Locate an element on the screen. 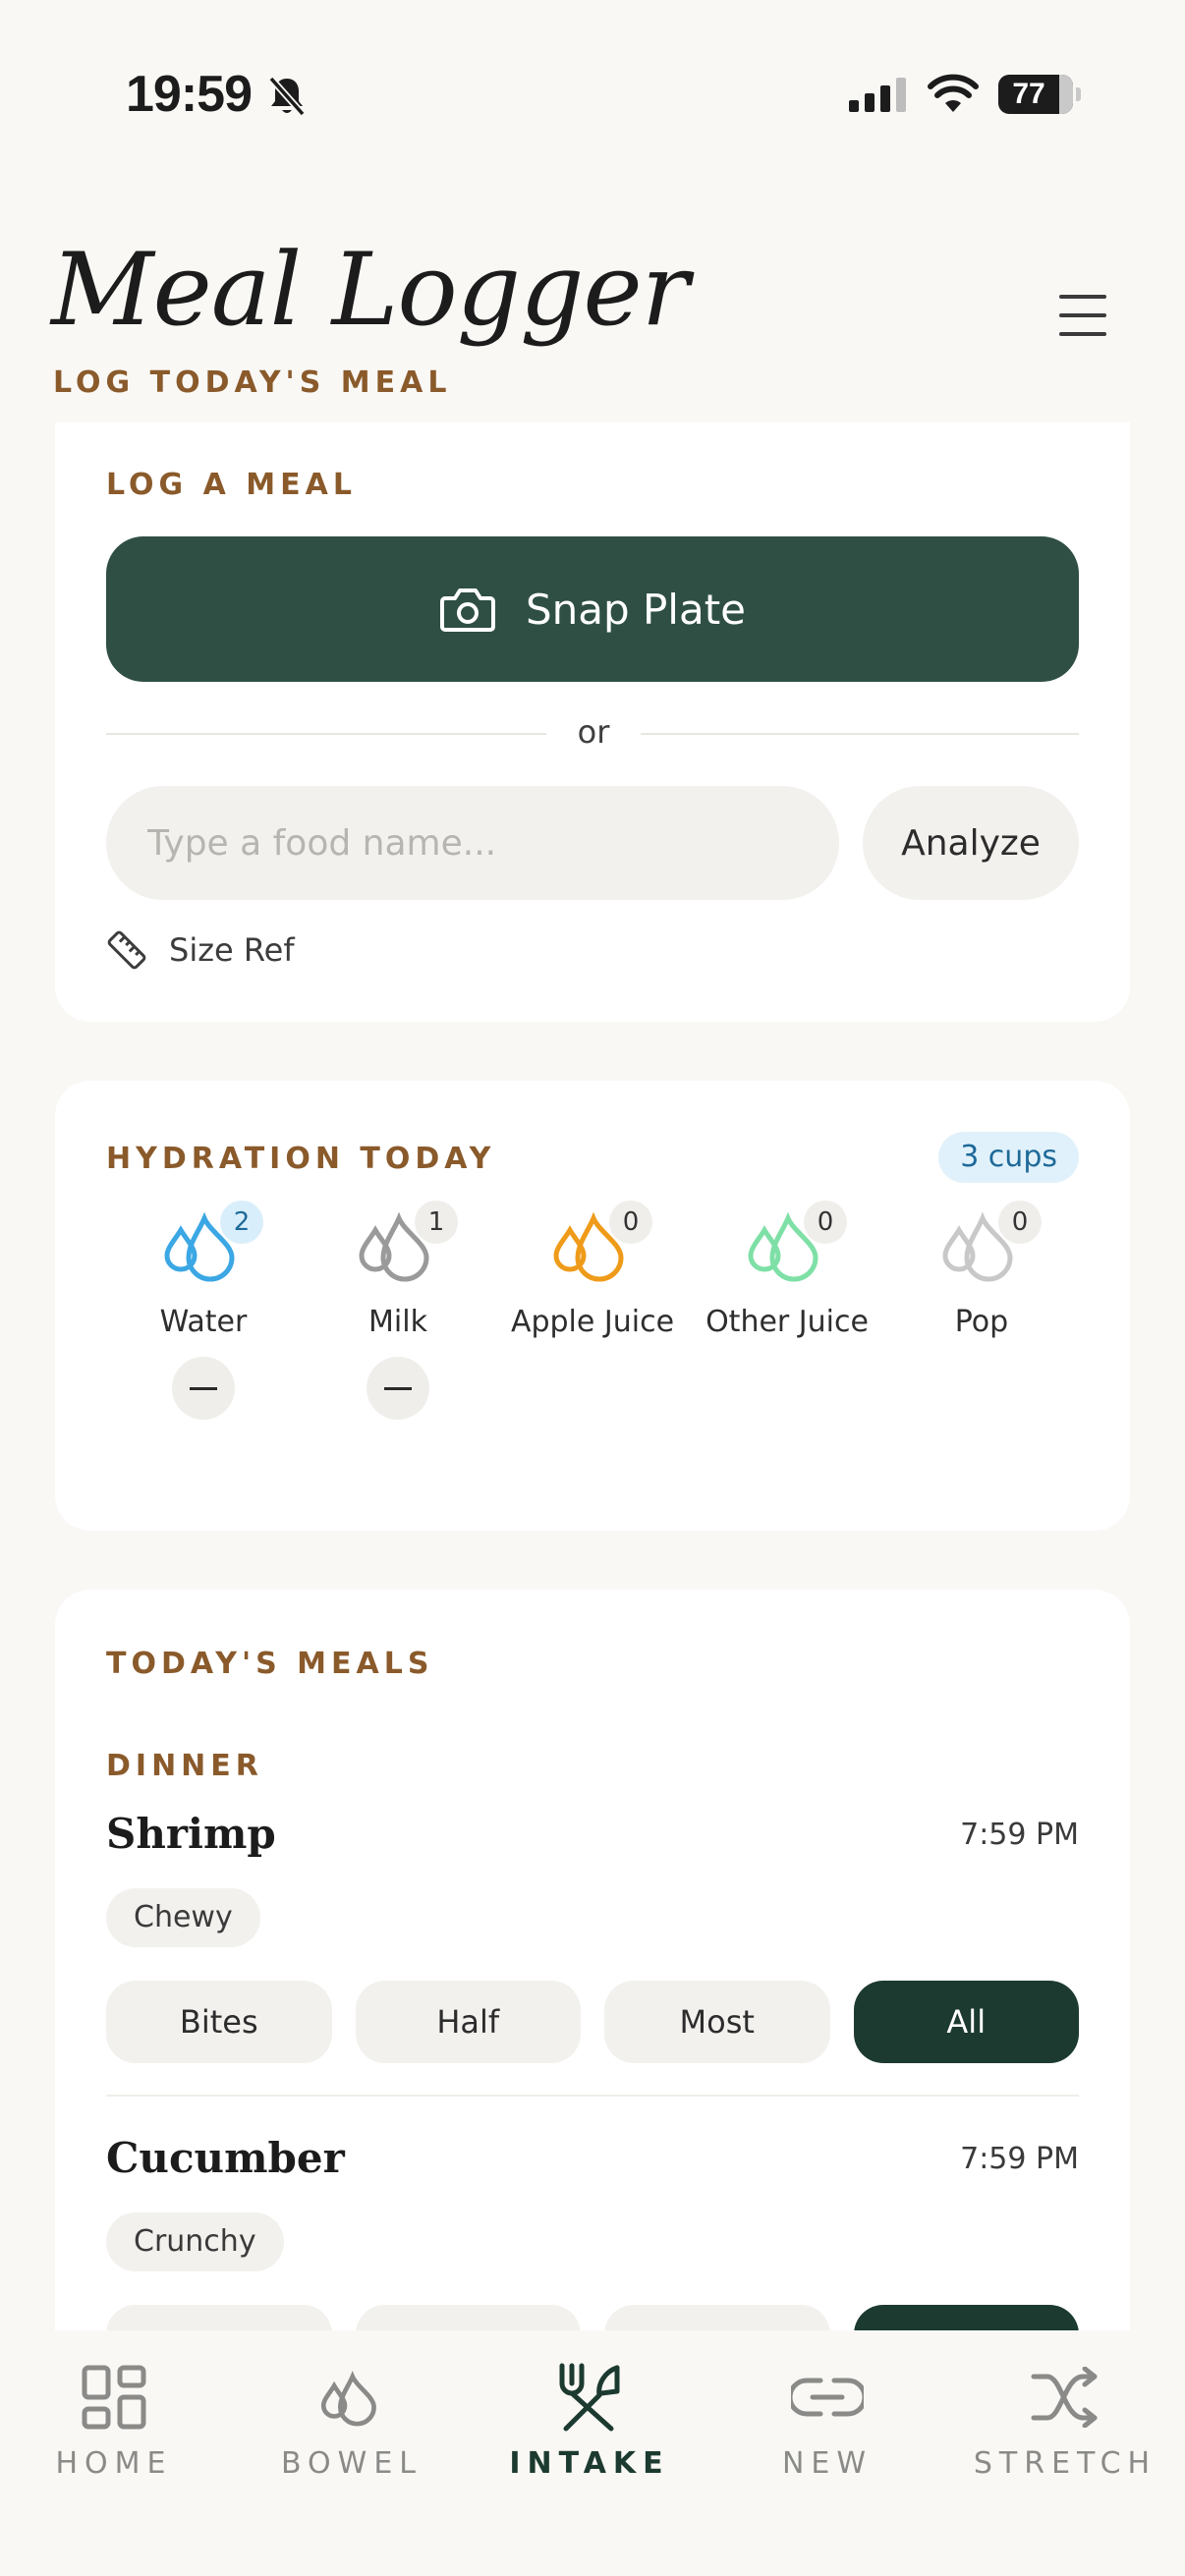  portion-all-button: All is located at coordinates (966, 2022).